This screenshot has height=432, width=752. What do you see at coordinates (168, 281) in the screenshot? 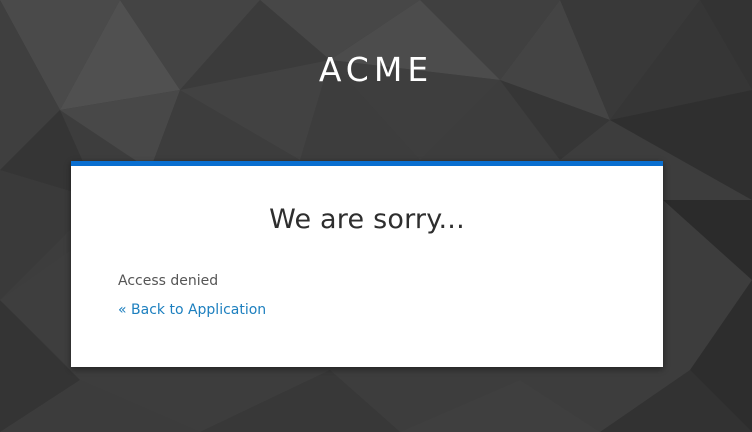
I see `error-message: Access denied` at bounding box center [168, 281].